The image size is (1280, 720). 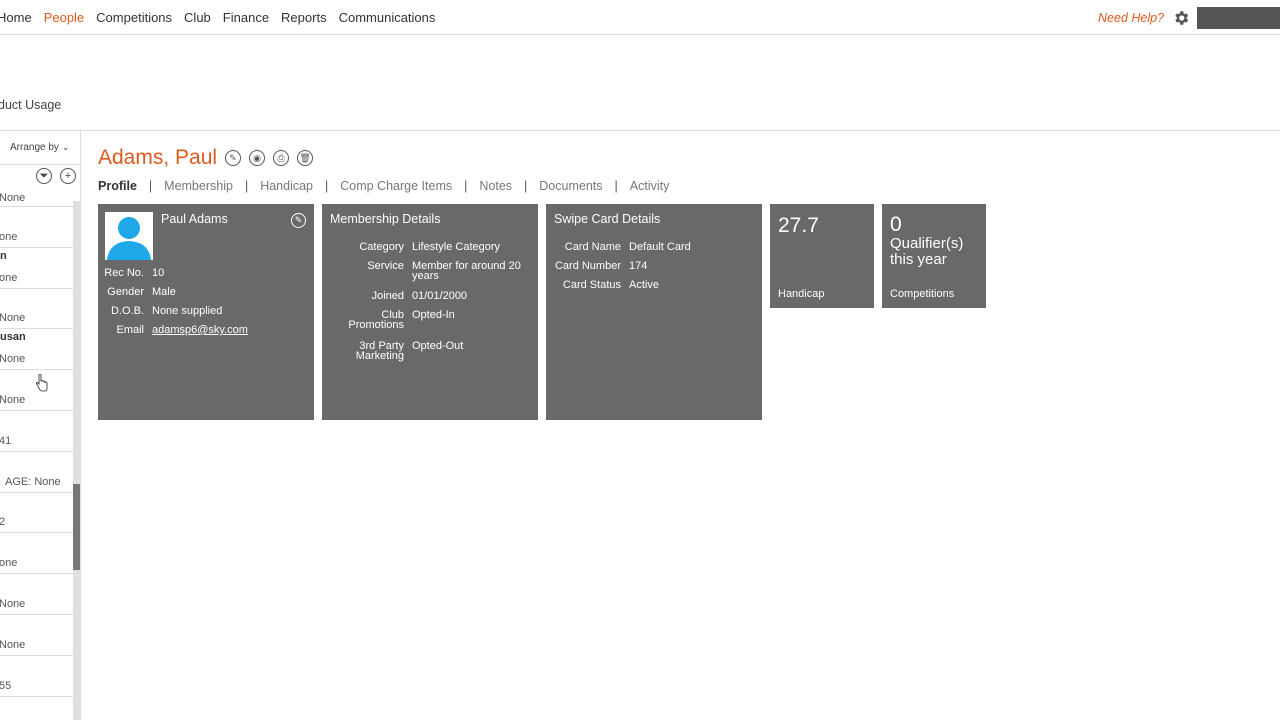 What do you see at coordinates (158, 157) in the screenshot?
I see `member-name: Adams, Paul` at bounding box center [158, 157].